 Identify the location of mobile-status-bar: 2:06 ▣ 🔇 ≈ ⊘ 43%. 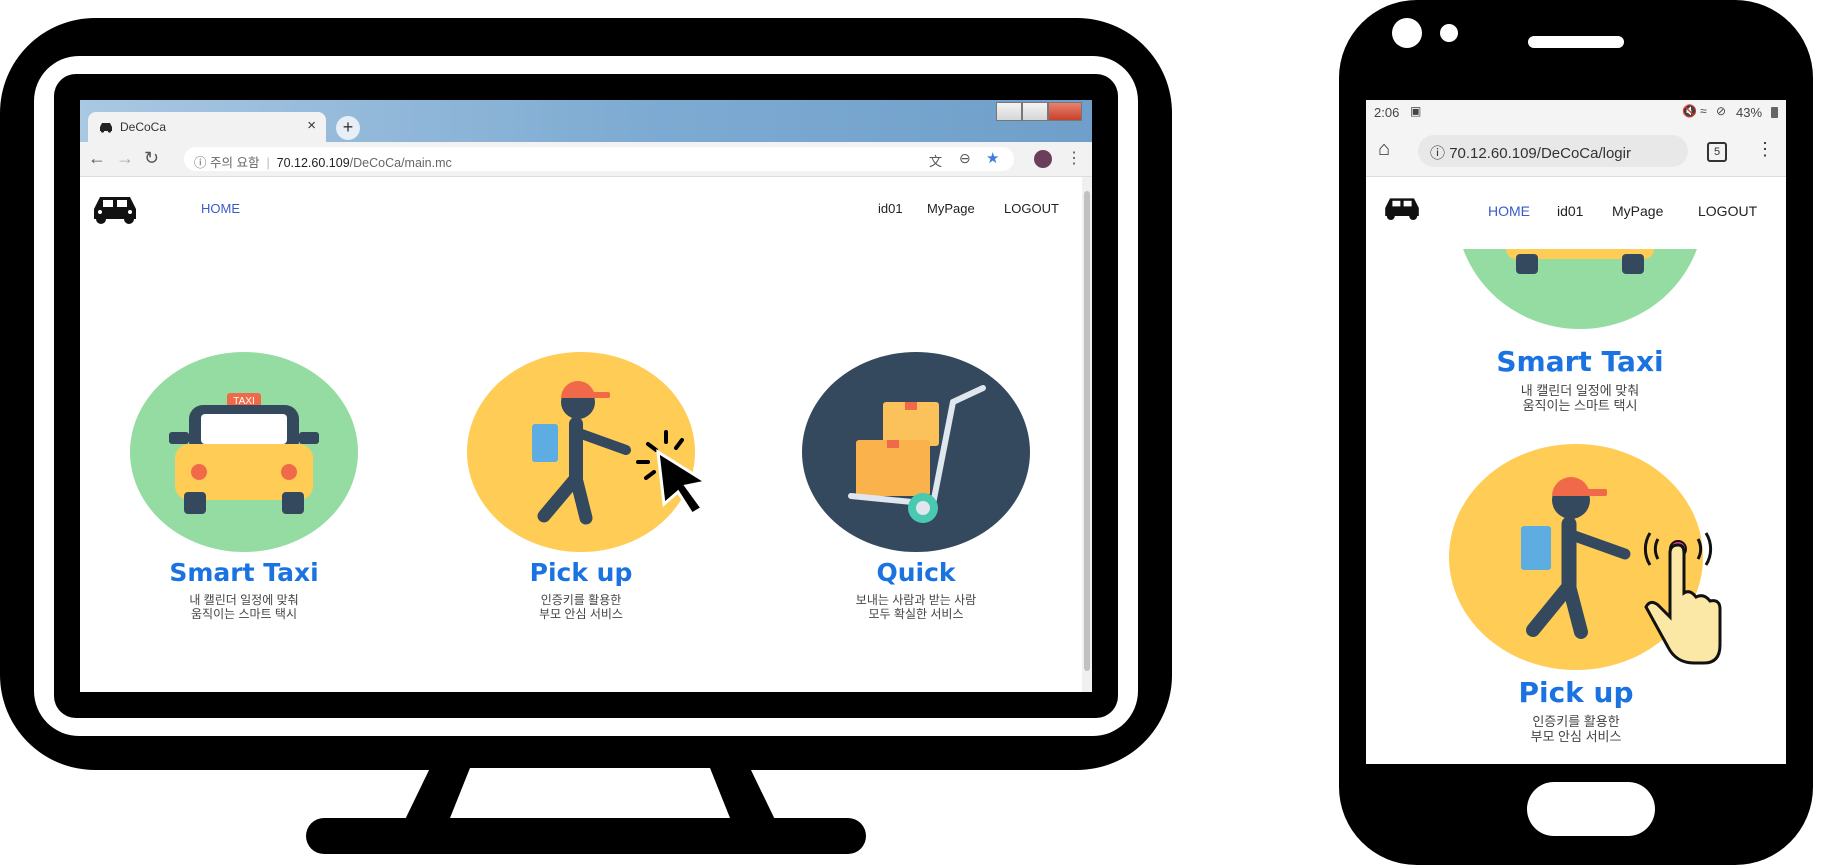
(1576, 113).